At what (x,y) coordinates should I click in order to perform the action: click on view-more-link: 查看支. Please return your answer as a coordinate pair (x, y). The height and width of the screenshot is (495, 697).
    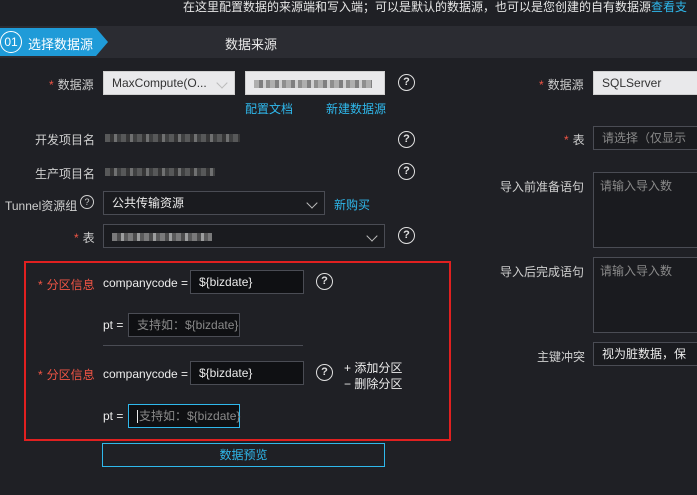
    Looking at the image, I should click on (669, 7).